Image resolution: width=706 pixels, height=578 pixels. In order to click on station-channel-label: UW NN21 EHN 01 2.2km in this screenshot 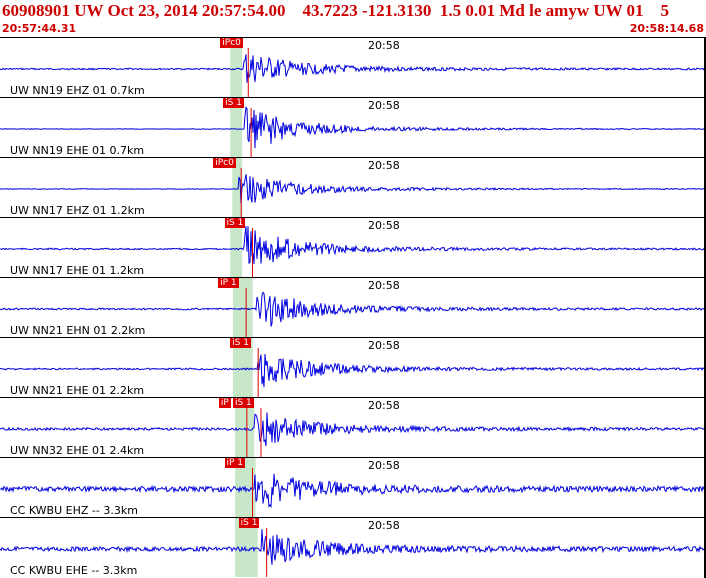, I will do `click(78, 330)`.